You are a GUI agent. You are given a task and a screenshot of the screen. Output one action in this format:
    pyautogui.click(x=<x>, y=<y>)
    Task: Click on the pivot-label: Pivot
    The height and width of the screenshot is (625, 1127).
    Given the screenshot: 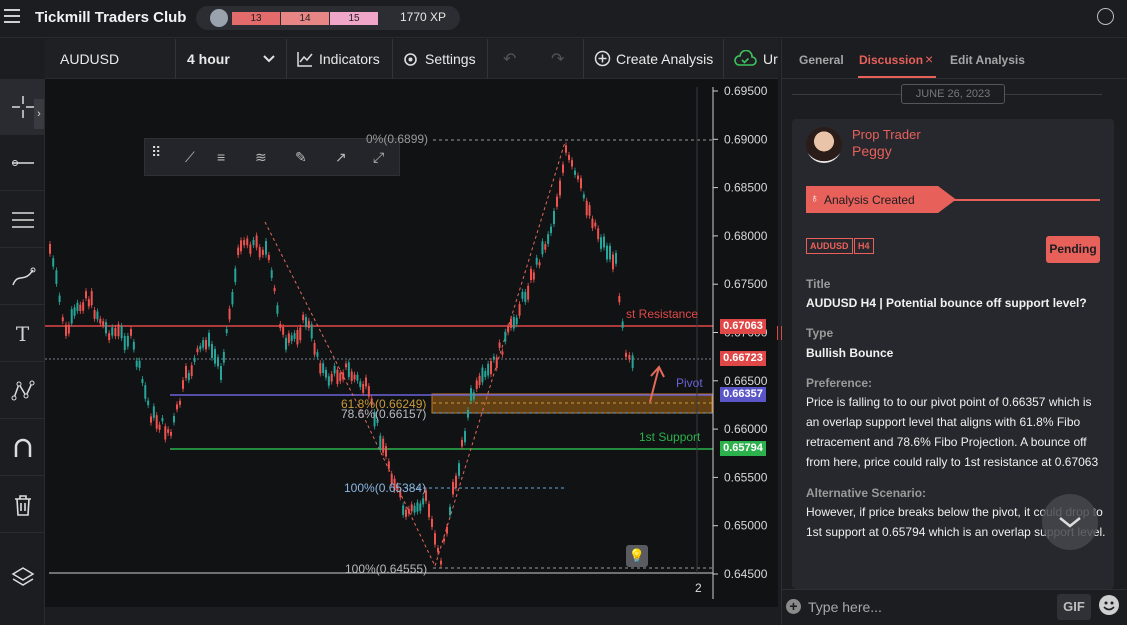 What is the action you would take?
    pyautogui.click(x=689, y=383)
    